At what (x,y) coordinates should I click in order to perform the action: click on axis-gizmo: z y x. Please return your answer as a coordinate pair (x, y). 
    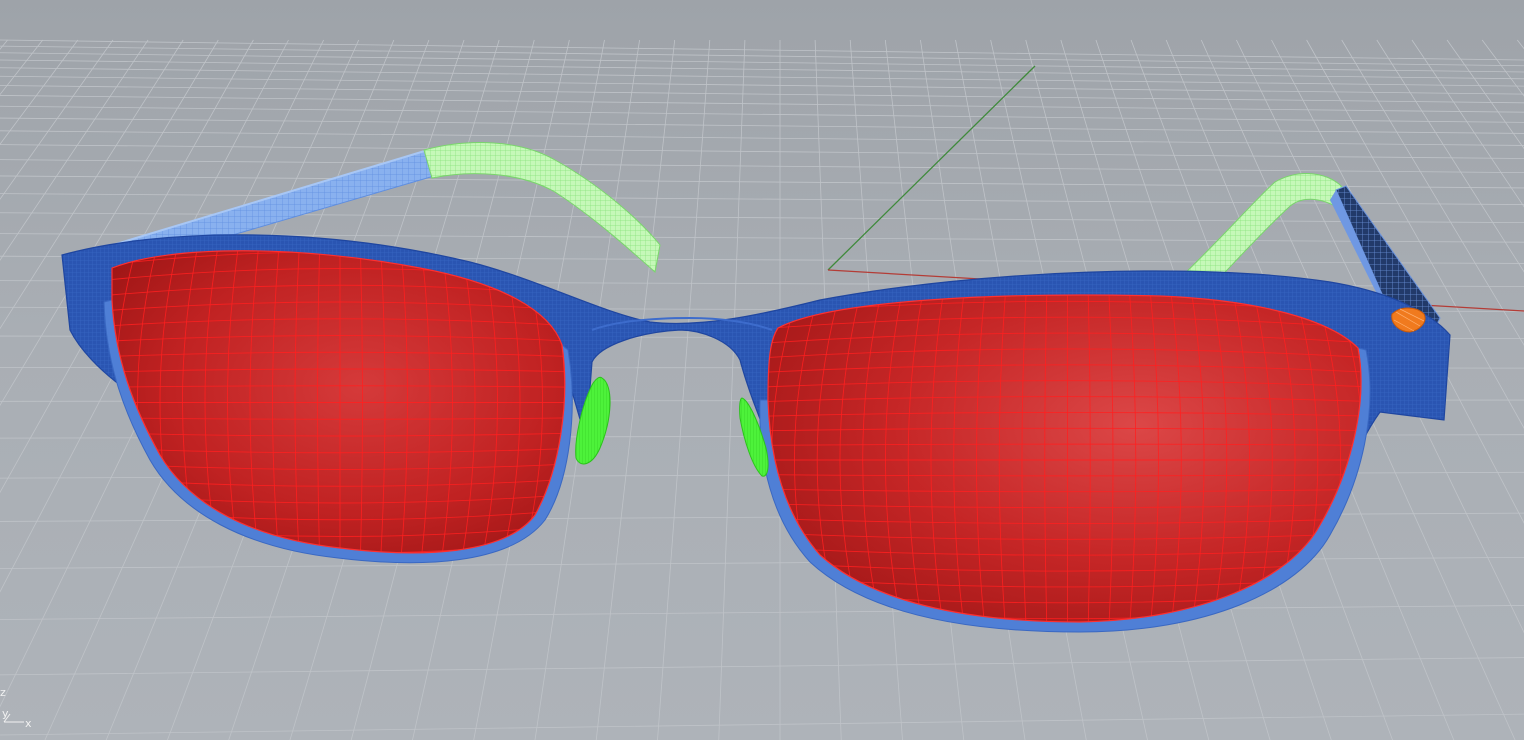
    Looking at the image, I should click on (20, 712).